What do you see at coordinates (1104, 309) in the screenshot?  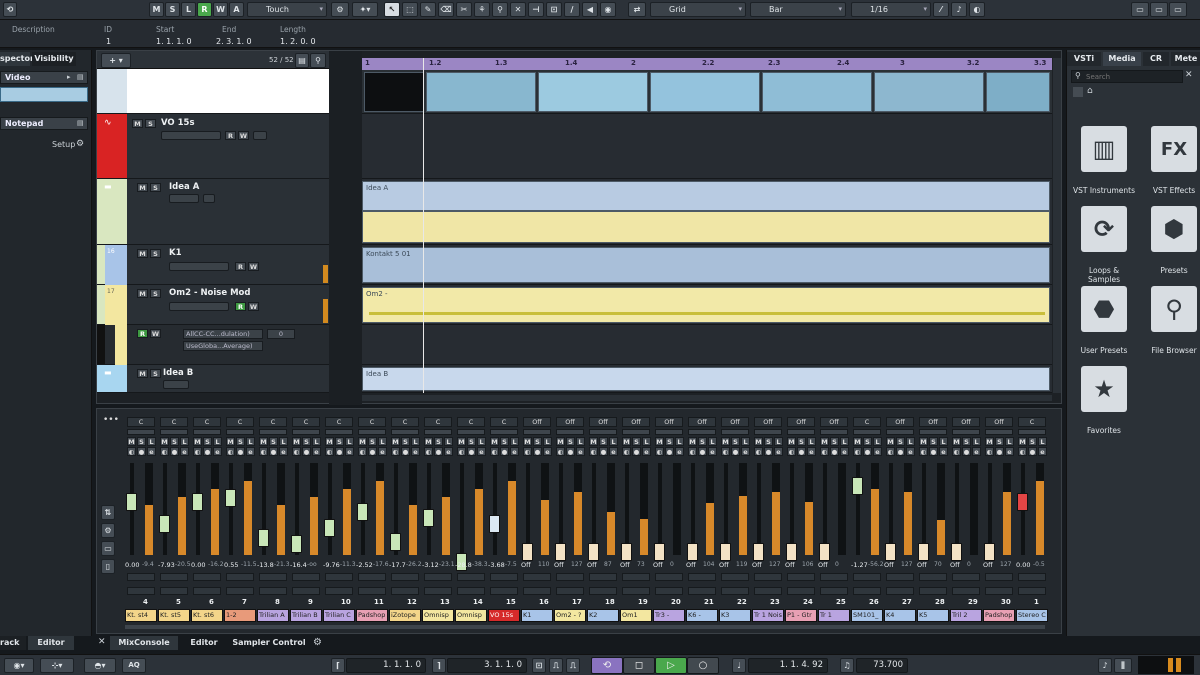 I see `media-tile-user-hexagon: ⬣` at bounding box center [1104, 309].